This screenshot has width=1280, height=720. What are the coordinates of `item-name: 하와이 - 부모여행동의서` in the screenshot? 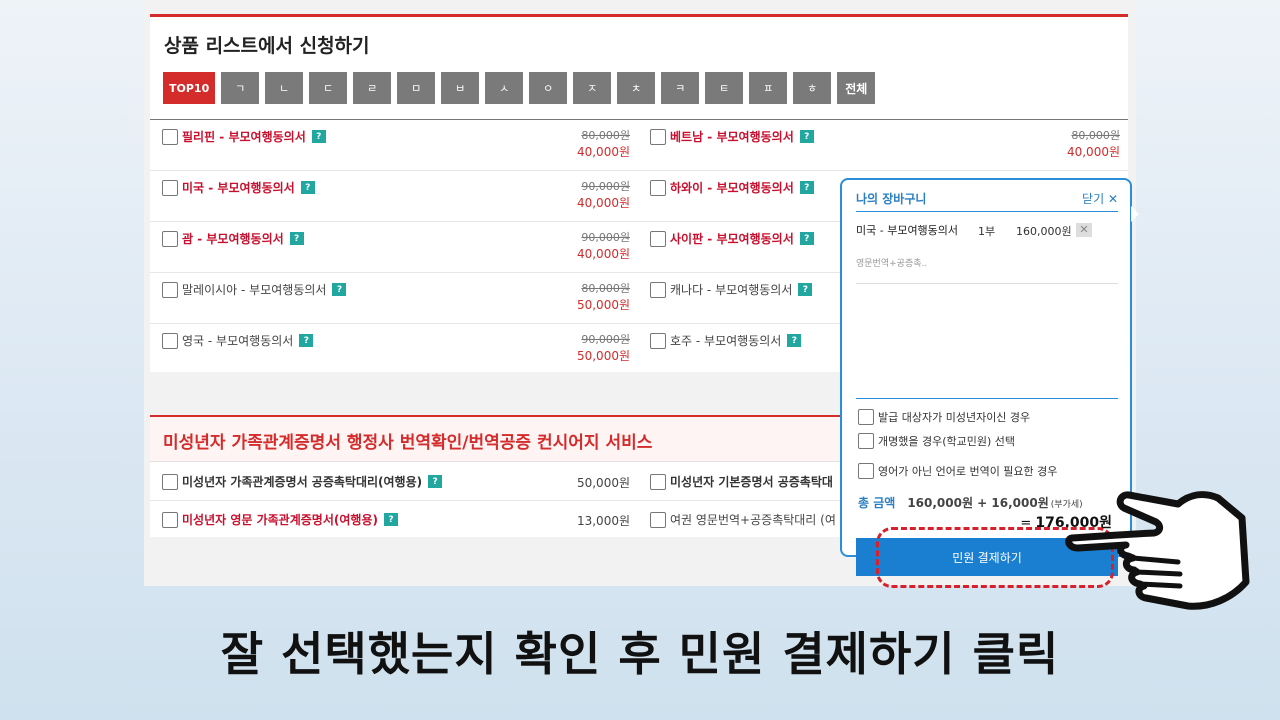 It's located at (732, 187).